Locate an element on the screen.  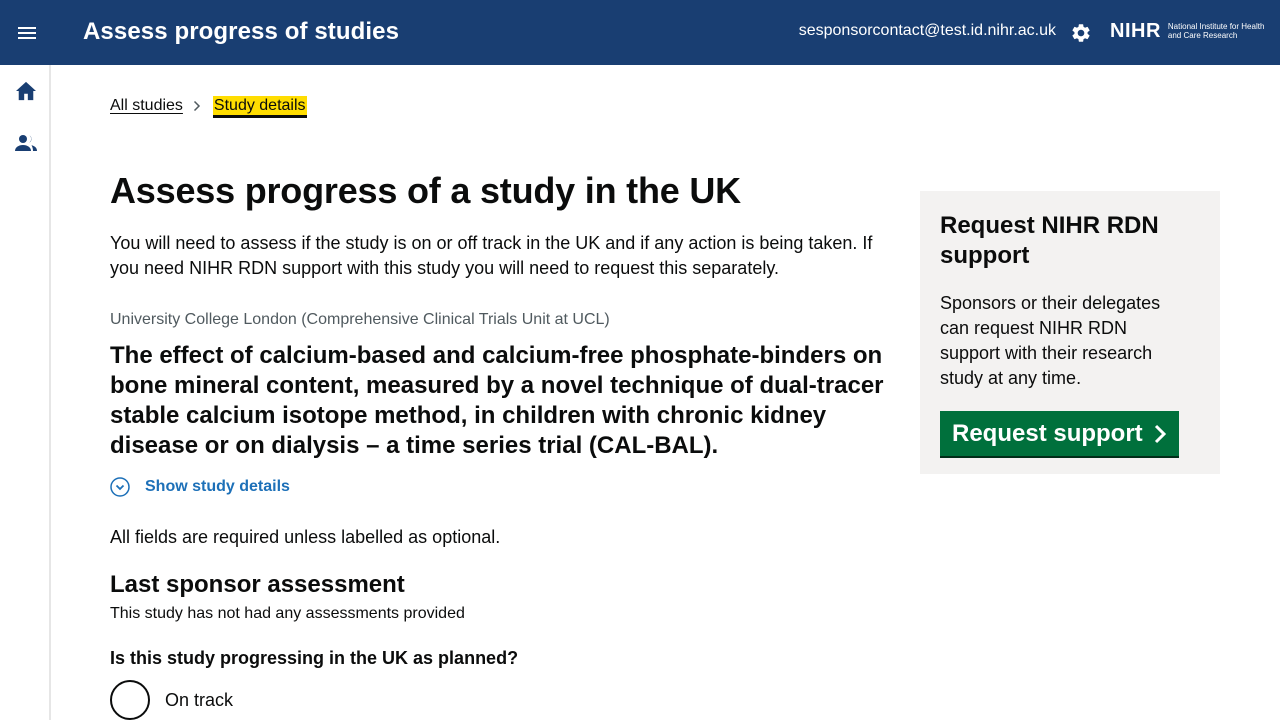
last-assessment-heading: Last sponsor assessment is located at coordinates (257, 584).